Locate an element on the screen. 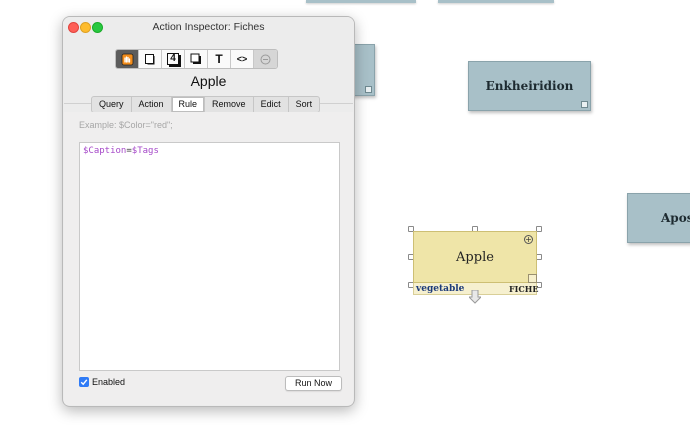 The height and width of the screenshot is (425, 690). run-now-button: Run Now is located at coordinates (313, 383).